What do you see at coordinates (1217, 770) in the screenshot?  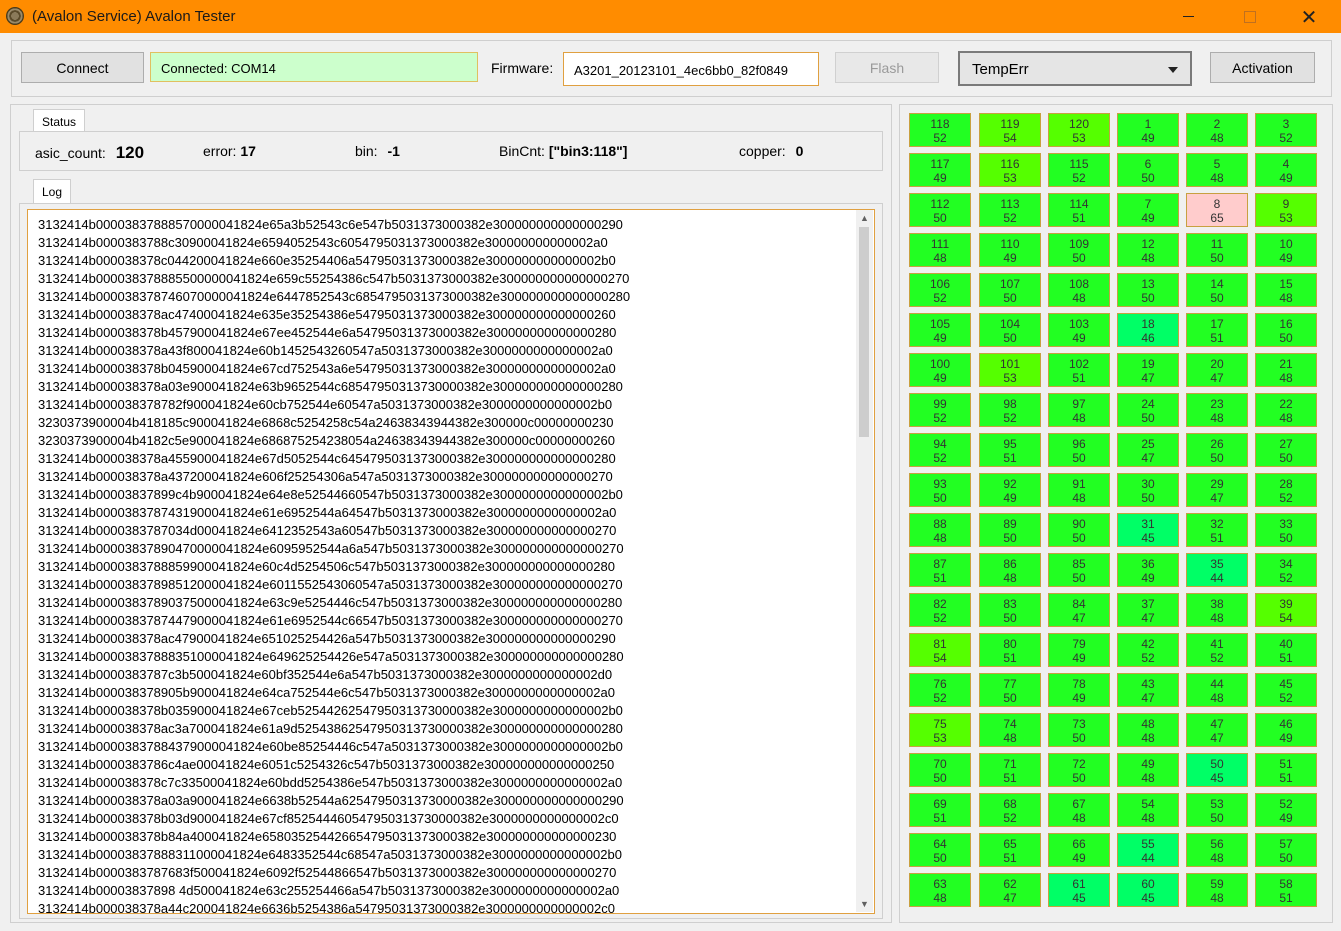 I see `asic-cell: 50 45` at bounding box center [1217, 770].